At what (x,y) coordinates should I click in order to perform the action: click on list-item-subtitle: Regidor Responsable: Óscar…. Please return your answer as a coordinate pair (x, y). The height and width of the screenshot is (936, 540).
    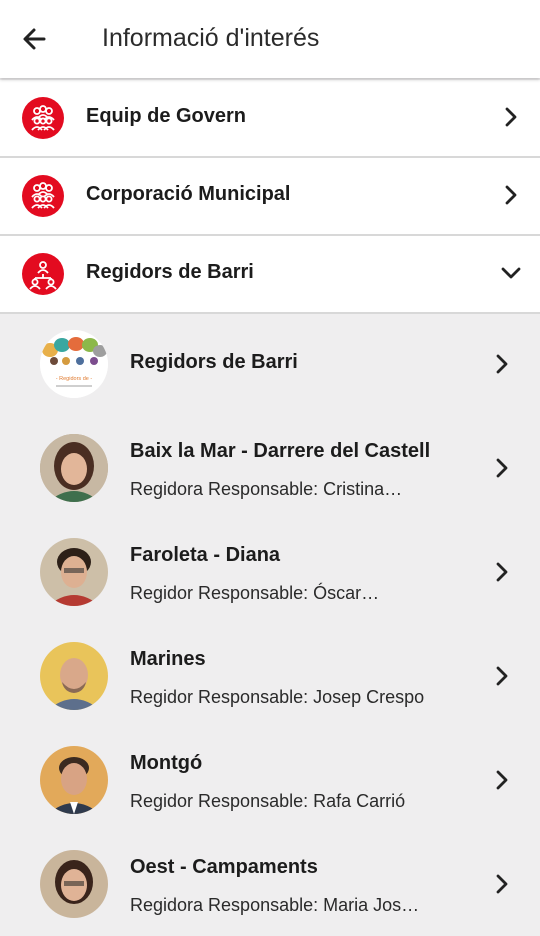
    Looking at the image, I should click on (255, 593).